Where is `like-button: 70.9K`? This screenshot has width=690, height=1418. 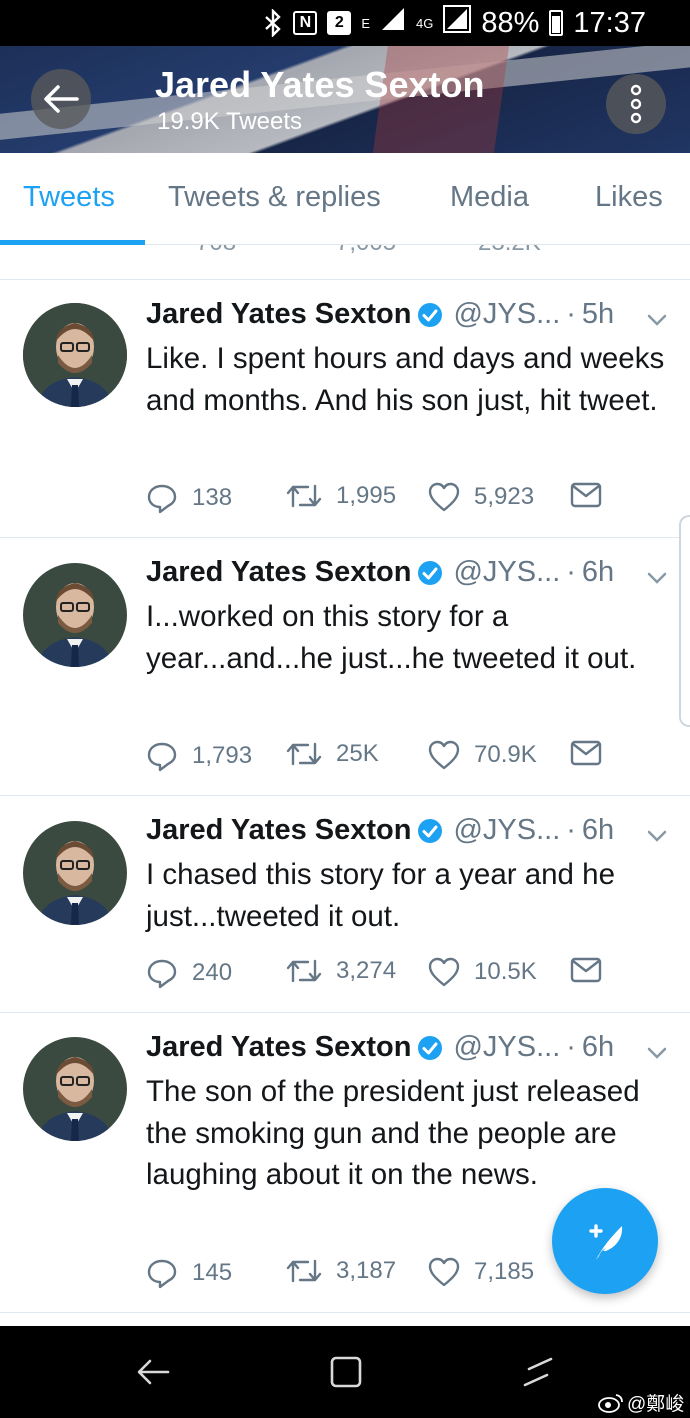 like-button: 70.9K is located at coordinates (482, 755).